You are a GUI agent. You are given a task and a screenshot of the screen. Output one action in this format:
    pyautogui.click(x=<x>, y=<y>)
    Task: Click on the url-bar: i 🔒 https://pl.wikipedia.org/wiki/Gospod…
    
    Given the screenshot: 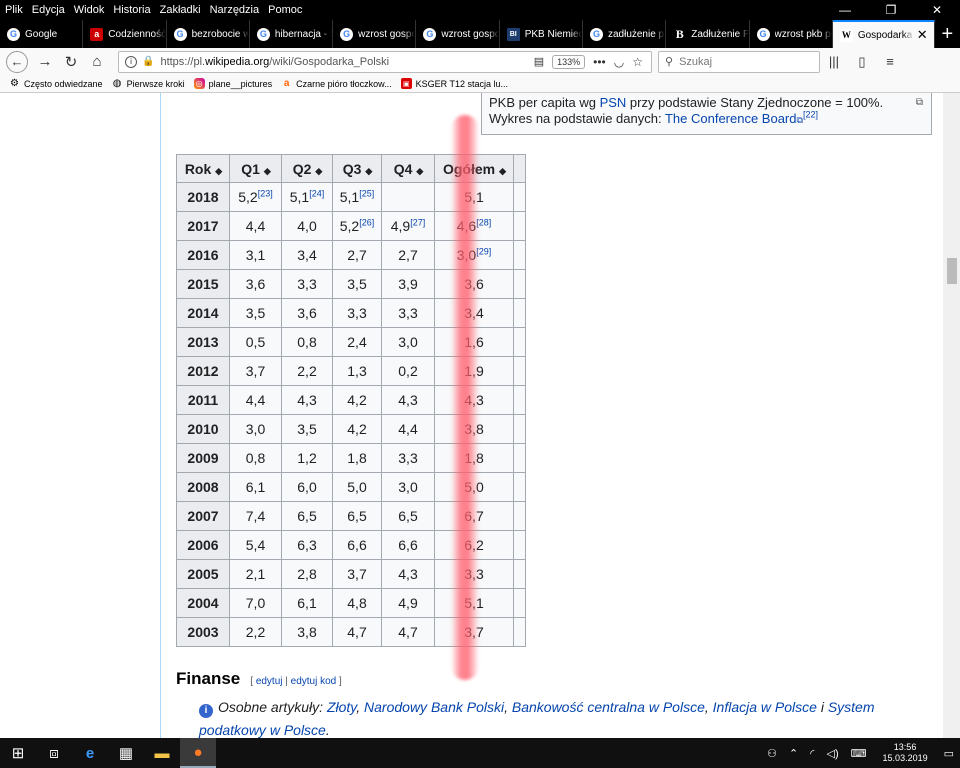 What is the action you would take?
    pyautogui.click(x=385, y=61)
    